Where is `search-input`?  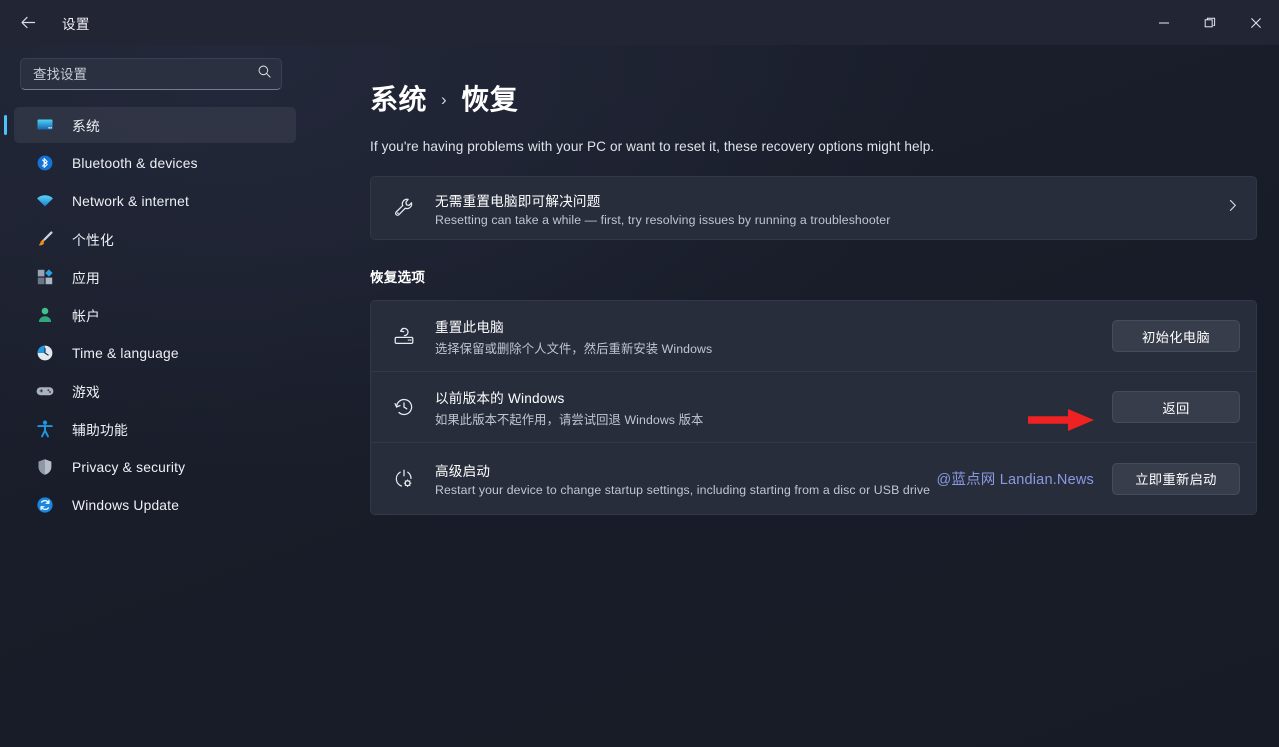 search-input is located at coordinates (151, 74).